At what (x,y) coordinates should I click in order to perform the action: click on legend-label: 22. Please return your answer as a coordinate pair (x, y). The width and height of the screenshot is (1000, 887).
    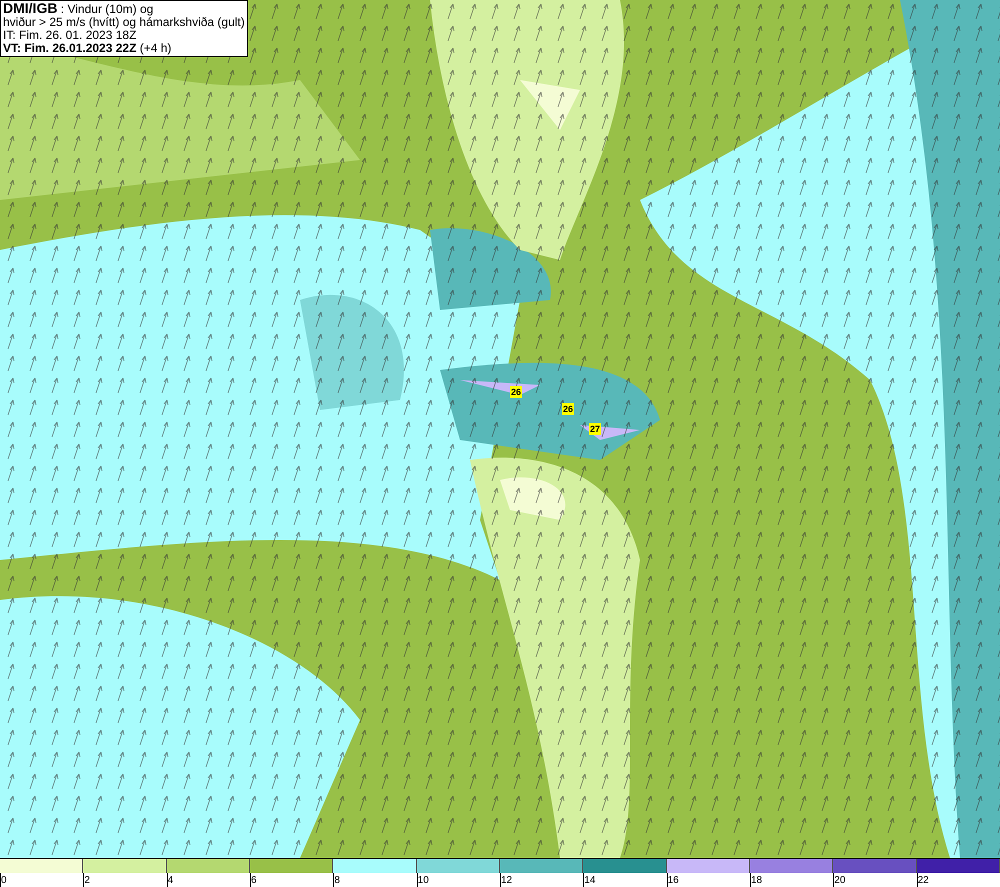
    Looking at the image, I should click on (923, 880).